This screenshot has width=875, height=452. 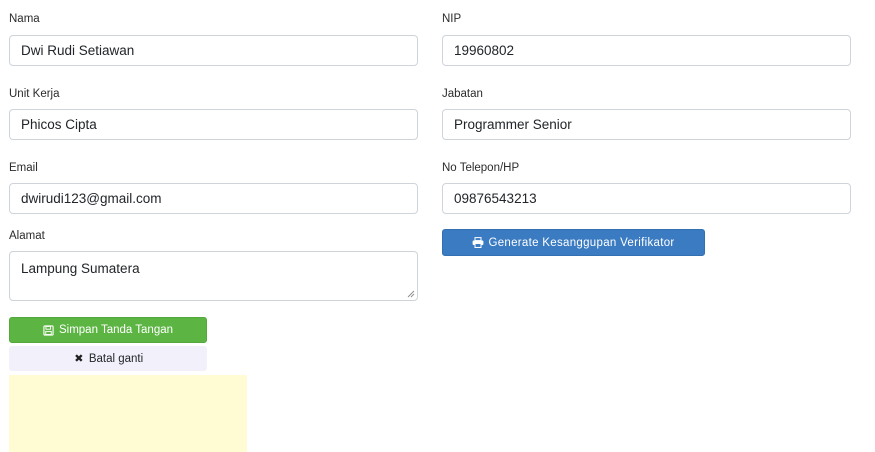 What do you see at coordinates (23, 168) in the screenshot?
I see `email-label: Email` at bounding box center [23, 168].